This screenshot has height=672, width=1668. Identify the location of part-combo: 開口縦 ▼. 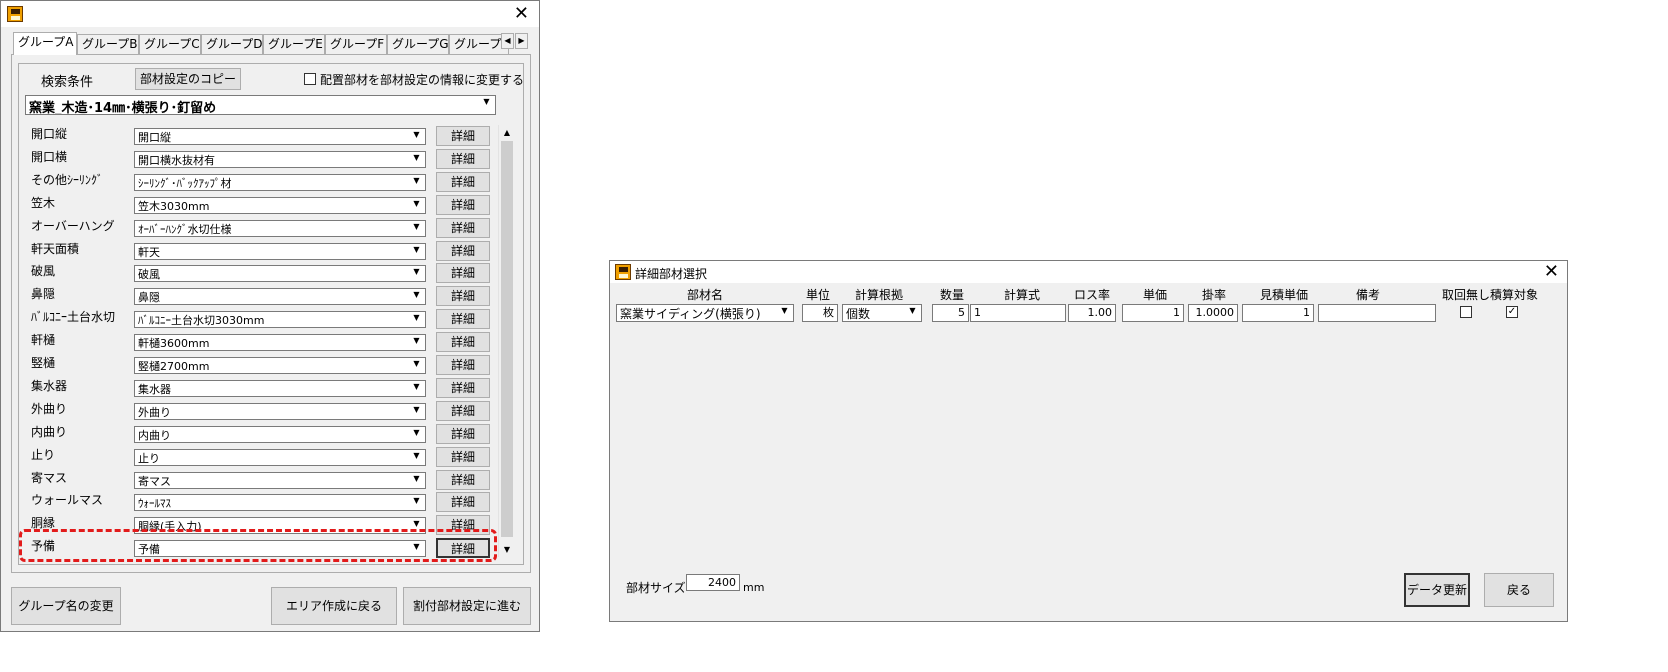
(280, 136).